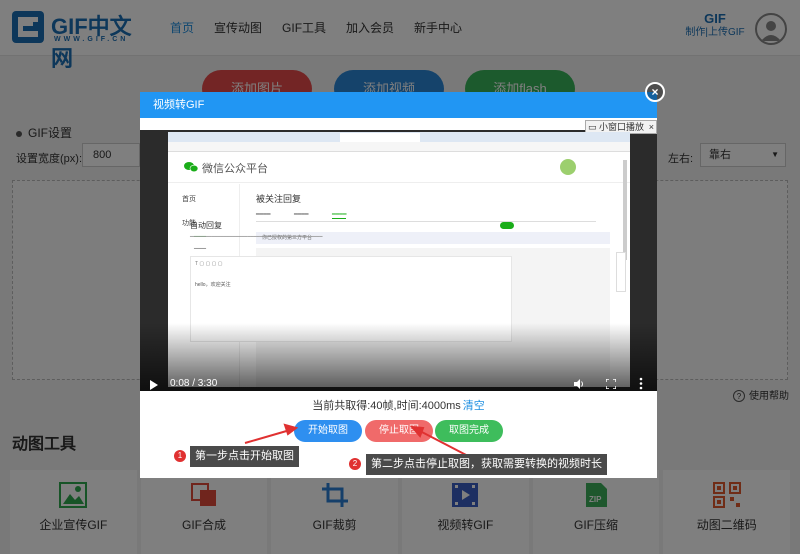 Image resolution: width=800 pixels, height=554 pixels. I want to click on fullscreen-icon, so click(611, 384).